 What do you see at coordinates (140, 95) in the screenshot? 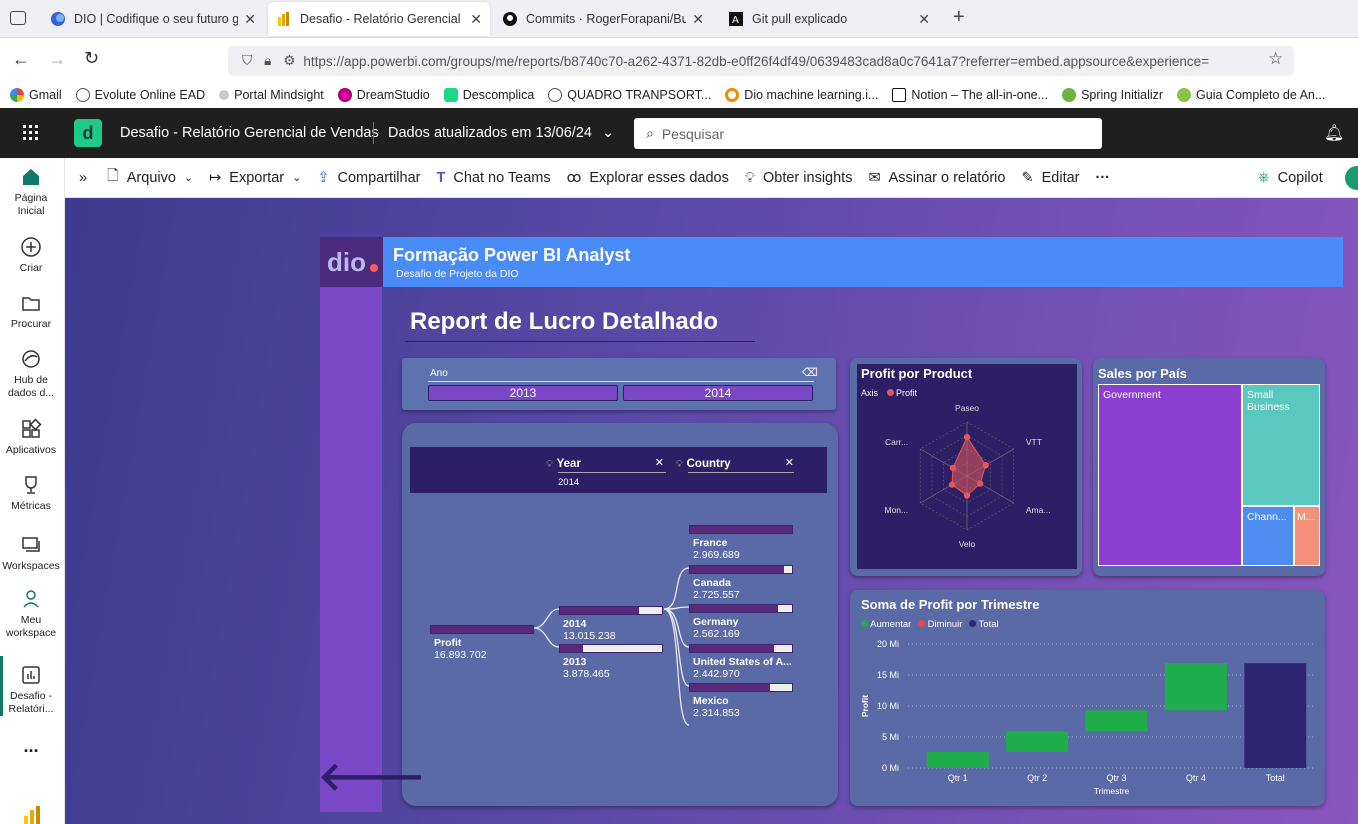
I see `bookmark-evolute: Evolute Online EAD` at bounding box center [140, 95].